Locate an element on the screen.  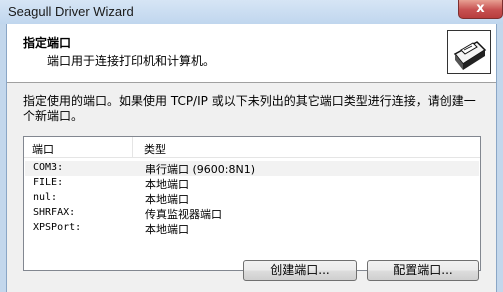
column-divider is located at coordinates (132, 147).